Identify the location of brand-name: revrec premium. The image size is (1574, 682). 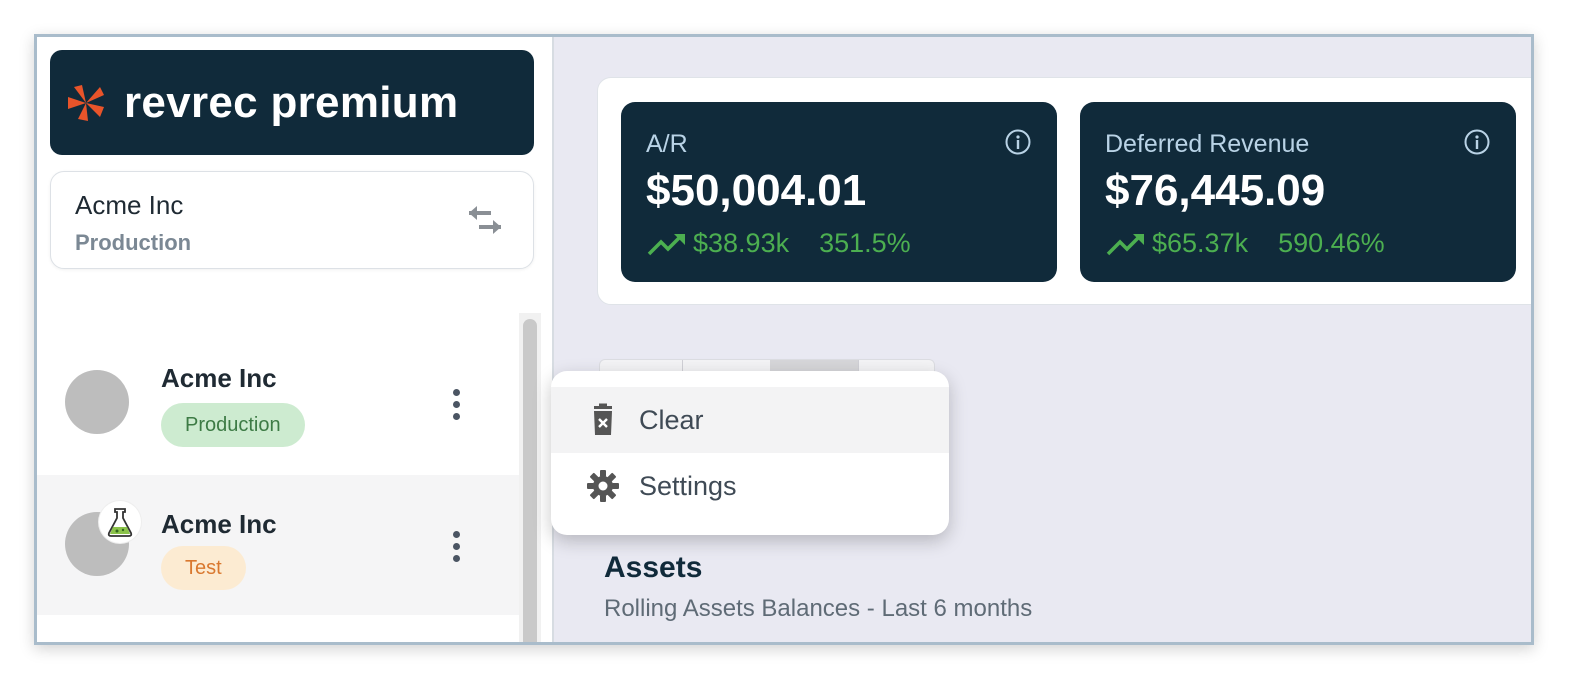
(291, 102).